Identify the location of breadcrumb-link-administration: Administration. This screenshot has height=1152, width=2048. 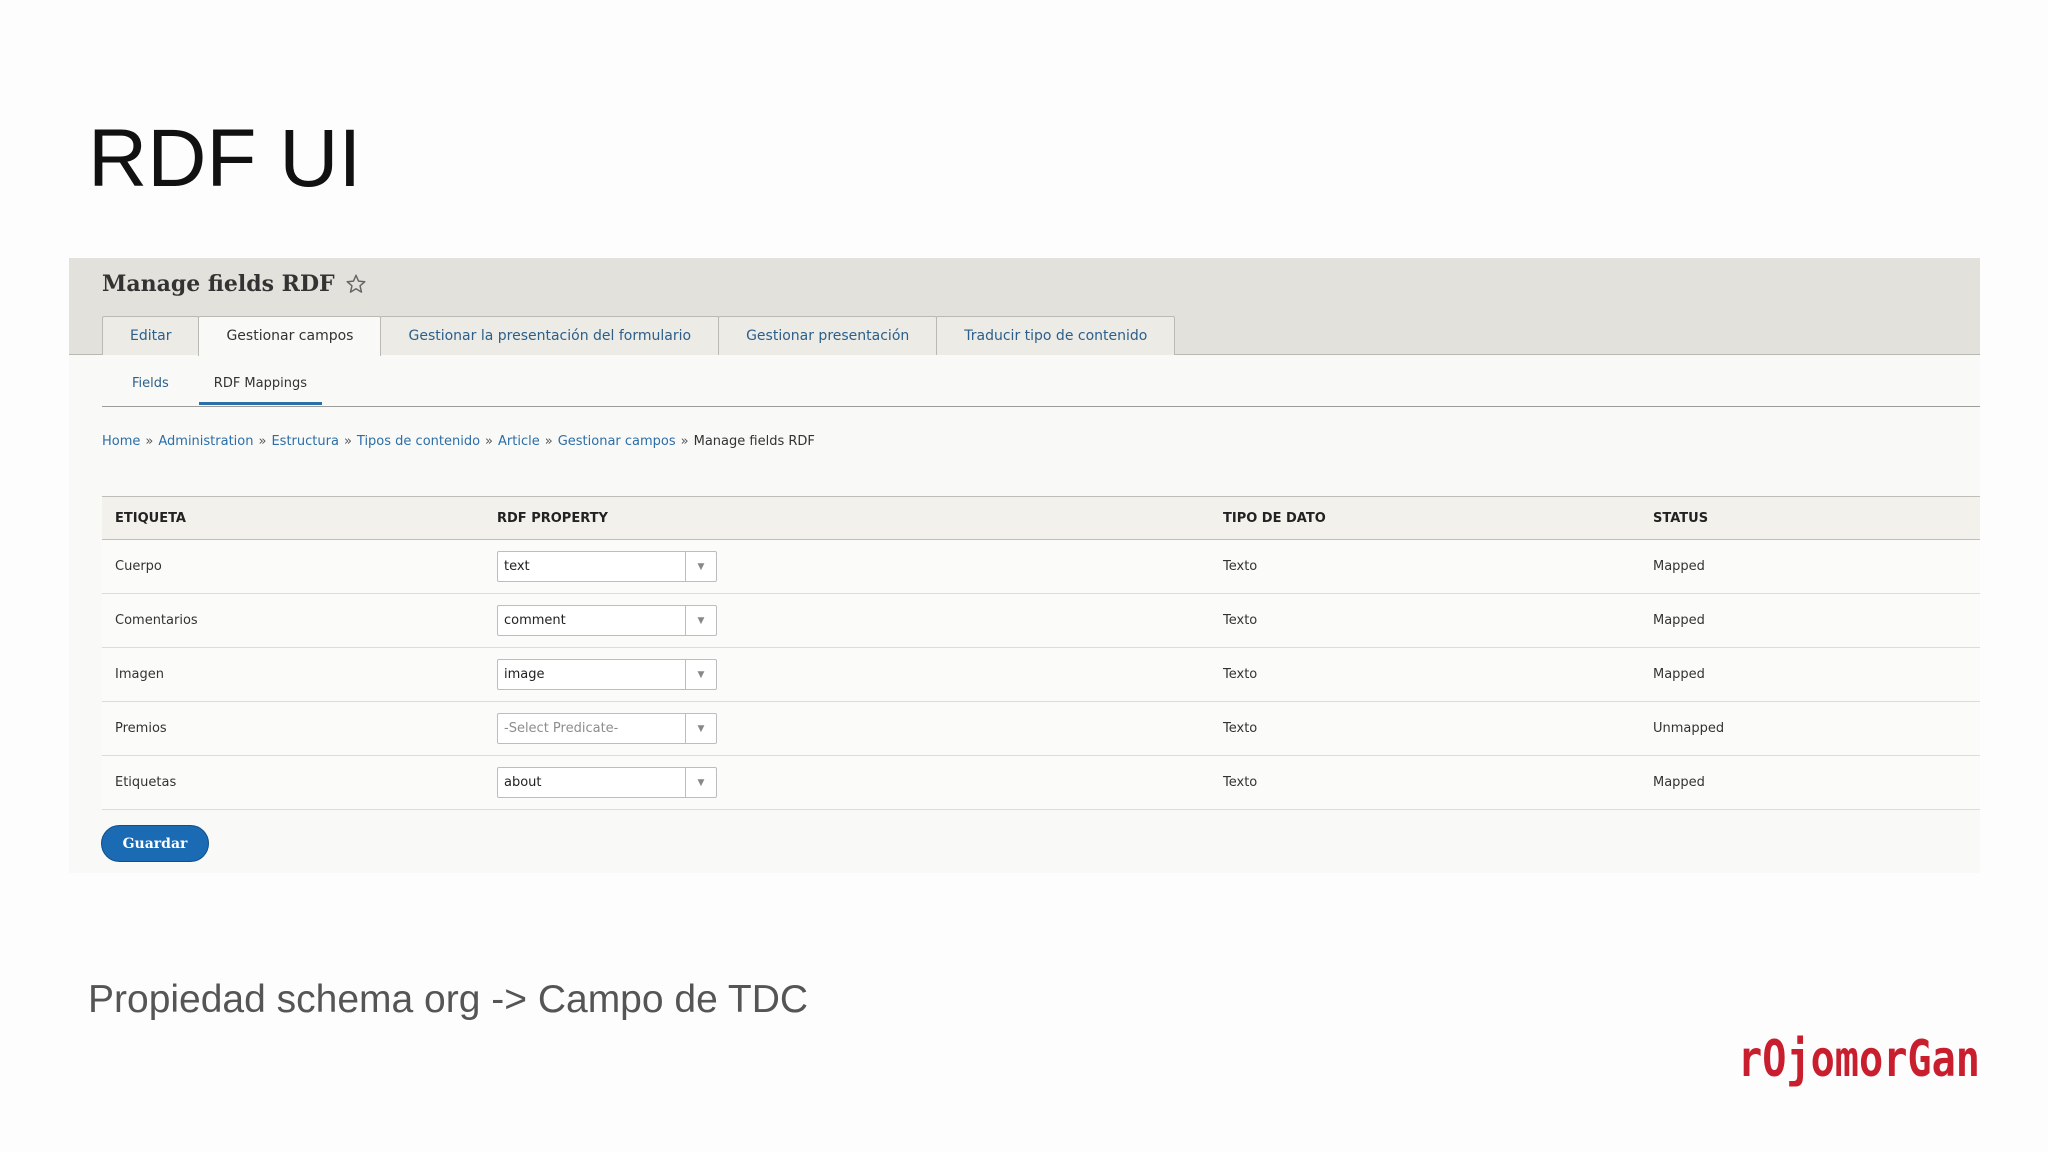
(205, 441).